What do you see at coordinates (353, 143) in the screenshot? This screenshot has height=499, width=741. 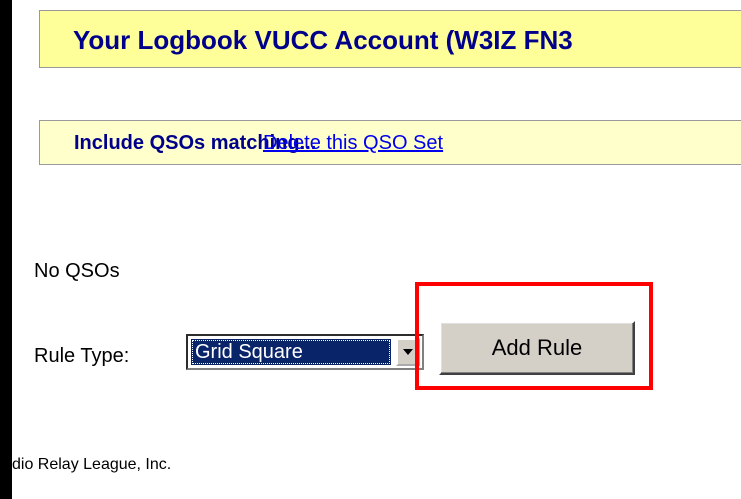 I see `delete-qso-set-link: Delete this QSO Set` at bounding box center [353, 143].